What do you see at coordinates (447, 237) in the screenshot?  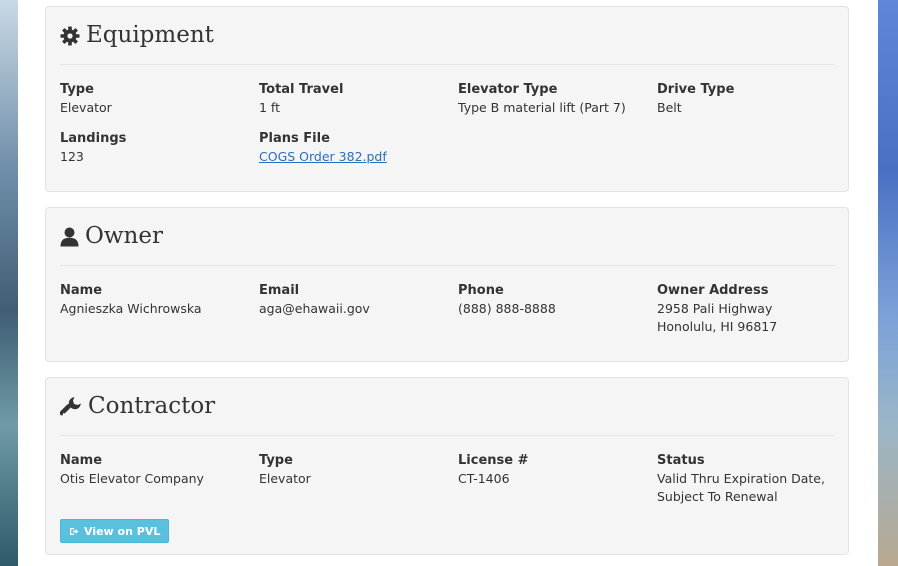 I see `owner-header: Owner` at bounding box center [447, 237].